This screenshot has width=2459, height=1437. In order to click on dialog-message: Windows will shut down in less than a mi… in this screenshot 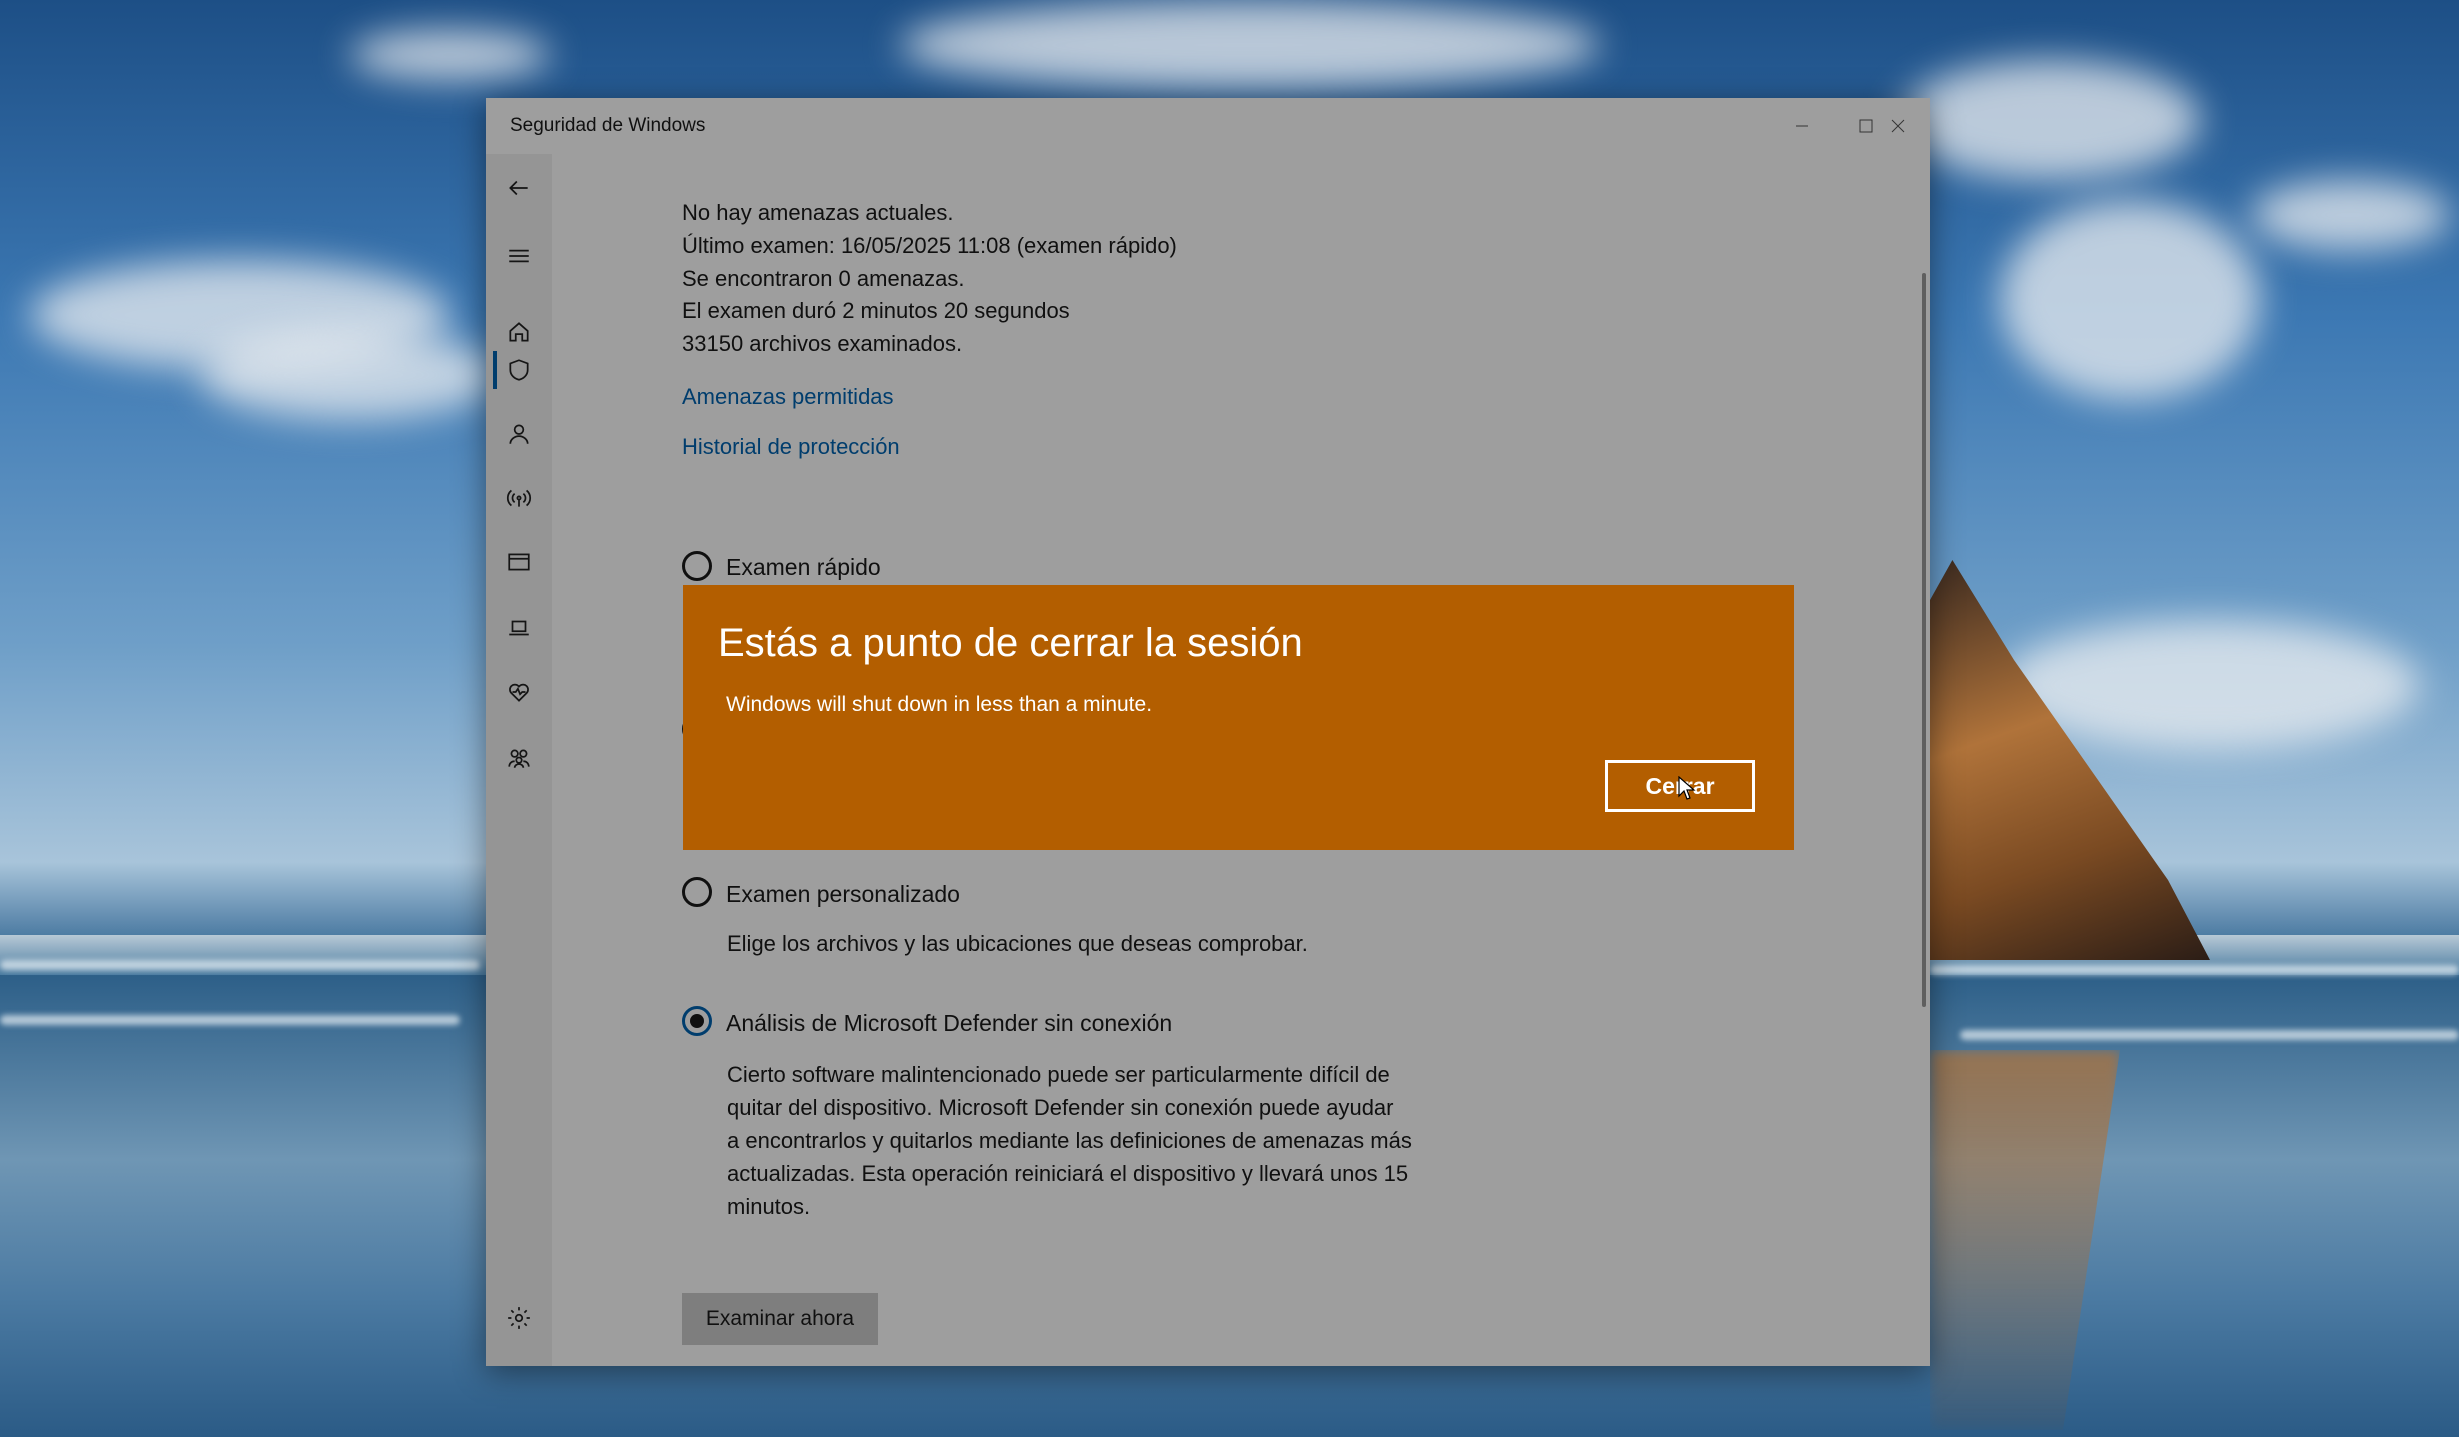, I will do `click(939, 704)`.